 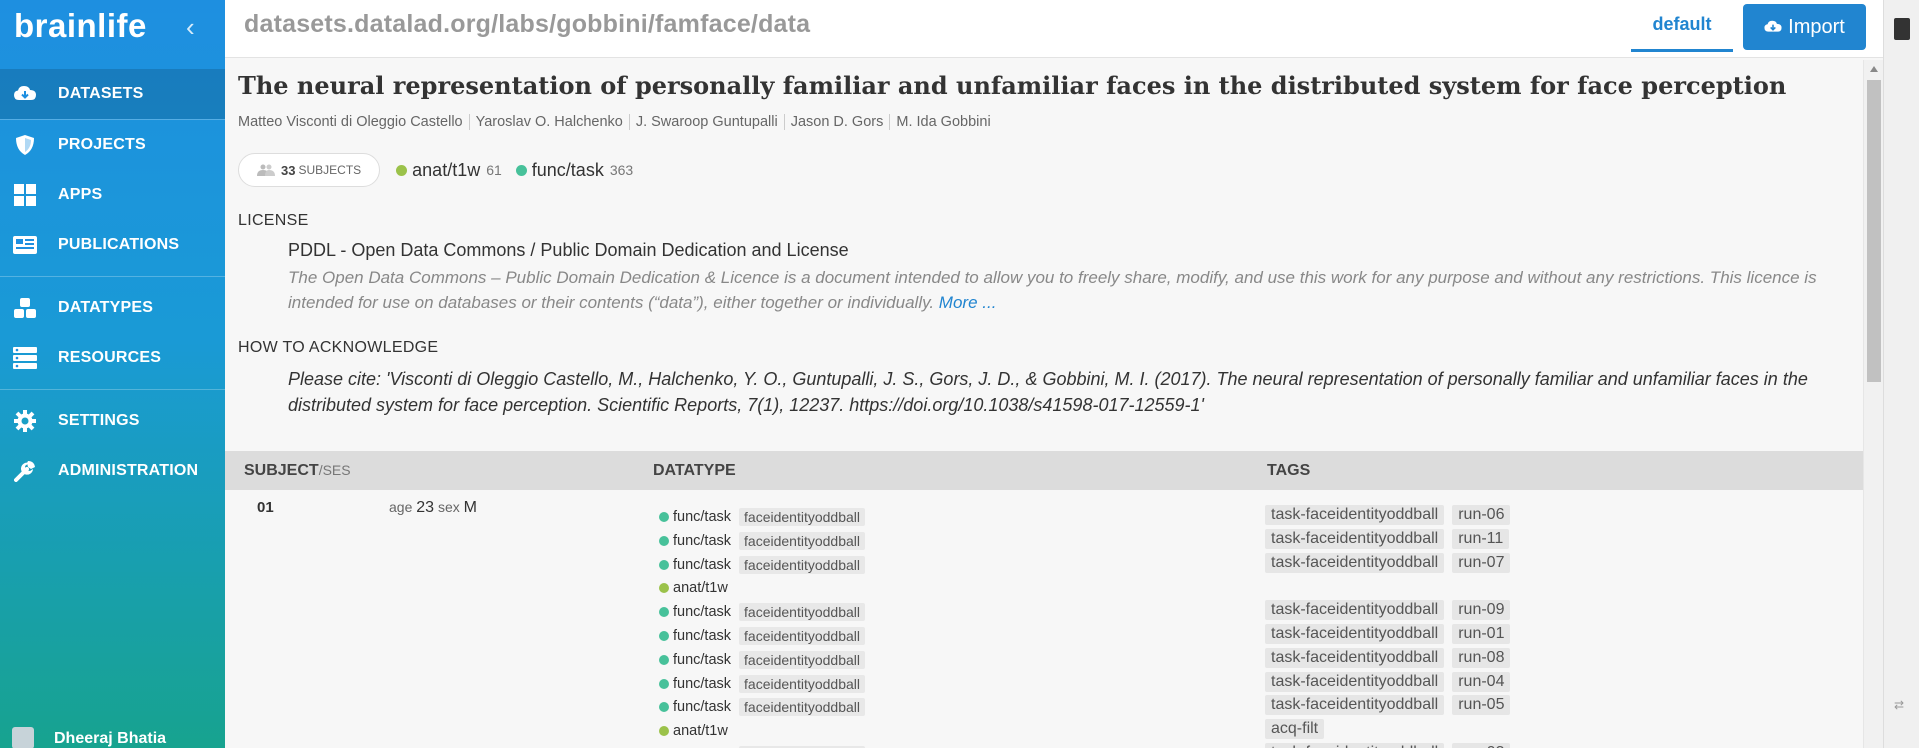 What do you see at coordinates (1481, 634) in the screenshot?
I see `tag-badge: run-01` at bounding box center [1481, 634].